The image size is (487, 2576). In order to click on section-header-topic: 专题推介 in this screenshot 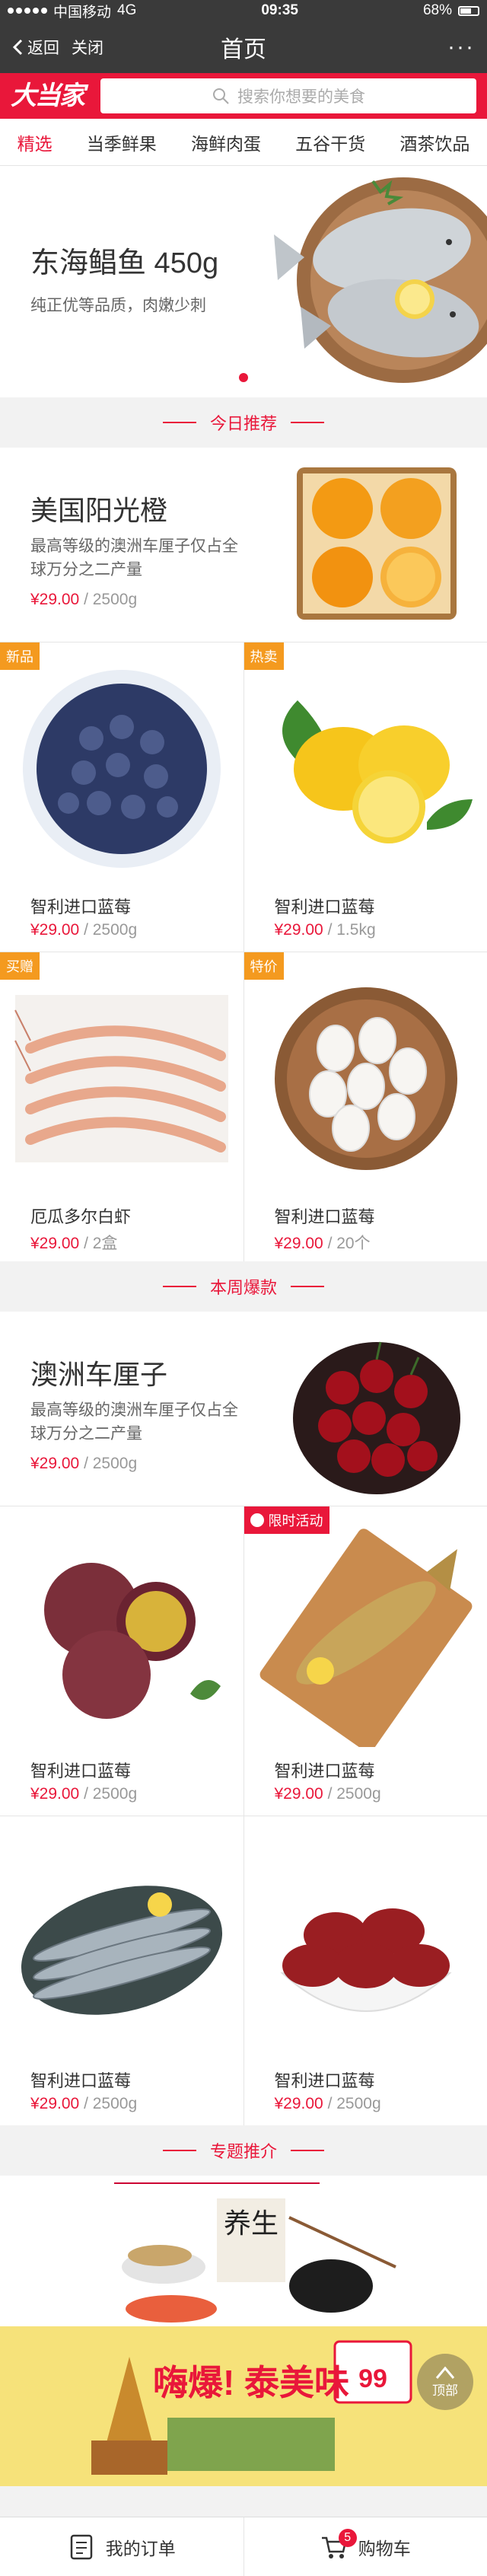, I will do `click(243, 2151)`.